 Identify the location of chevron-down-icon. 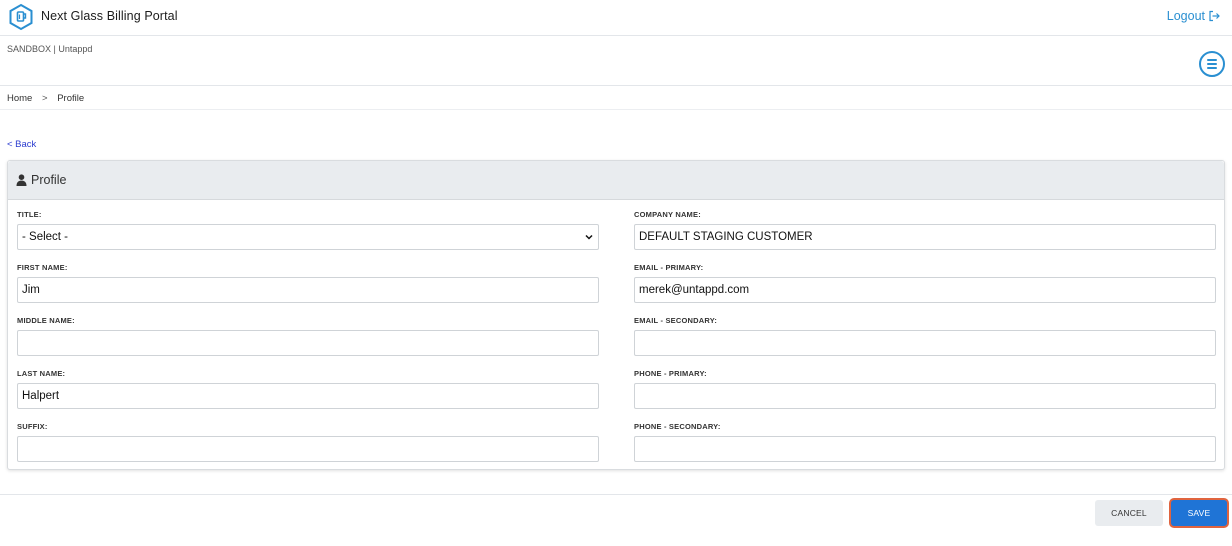
(589, 237).